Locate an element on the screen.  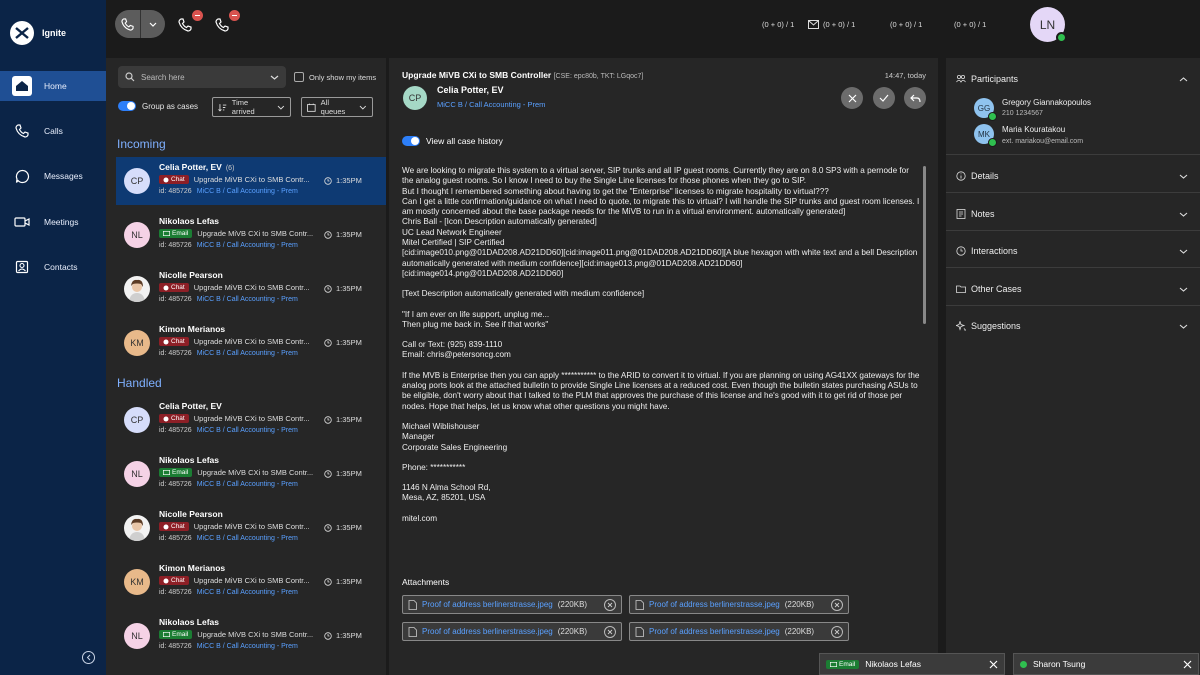
resolve-case-button is located at coordinates (884, 98).